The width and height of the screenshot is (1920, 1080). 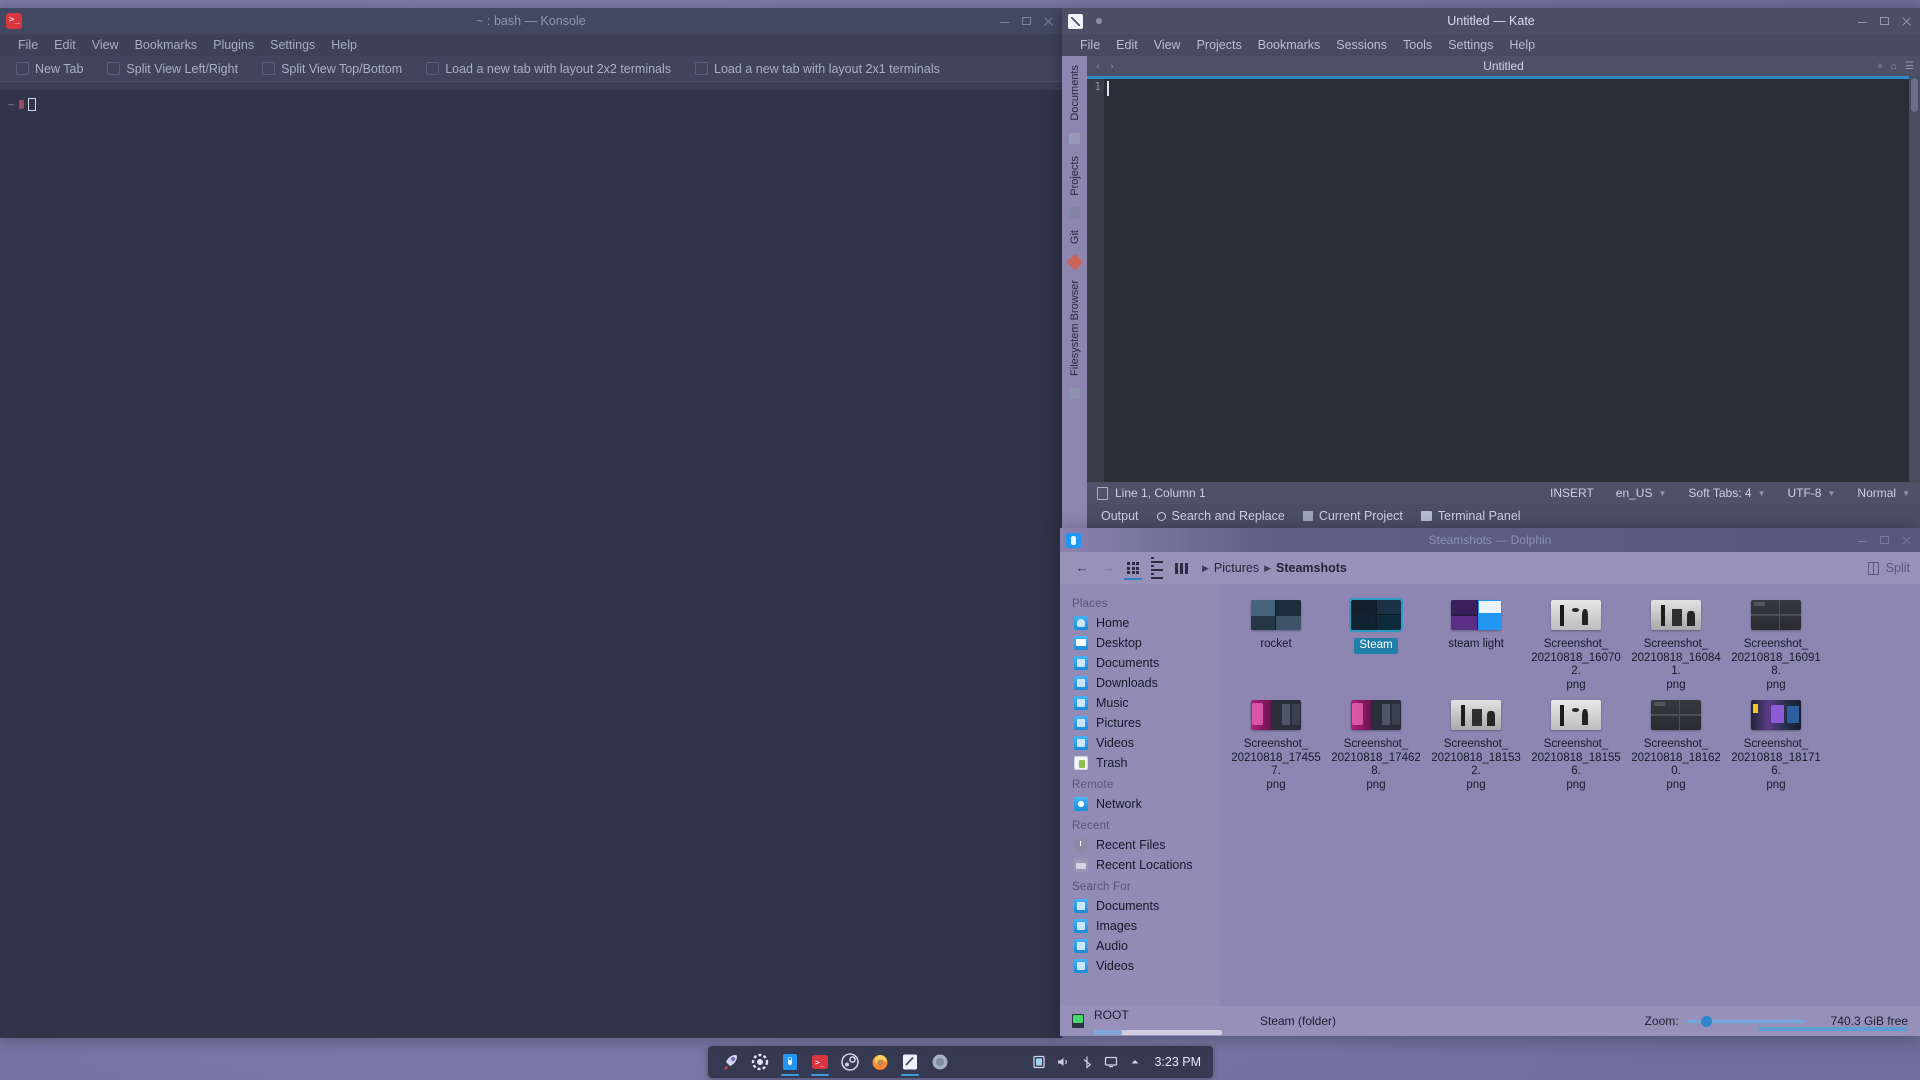 What do you see at coordinates (1140, 683) in the screenshot?
I see `place-downloads: Downloads` at bounding box center [1140, 683].